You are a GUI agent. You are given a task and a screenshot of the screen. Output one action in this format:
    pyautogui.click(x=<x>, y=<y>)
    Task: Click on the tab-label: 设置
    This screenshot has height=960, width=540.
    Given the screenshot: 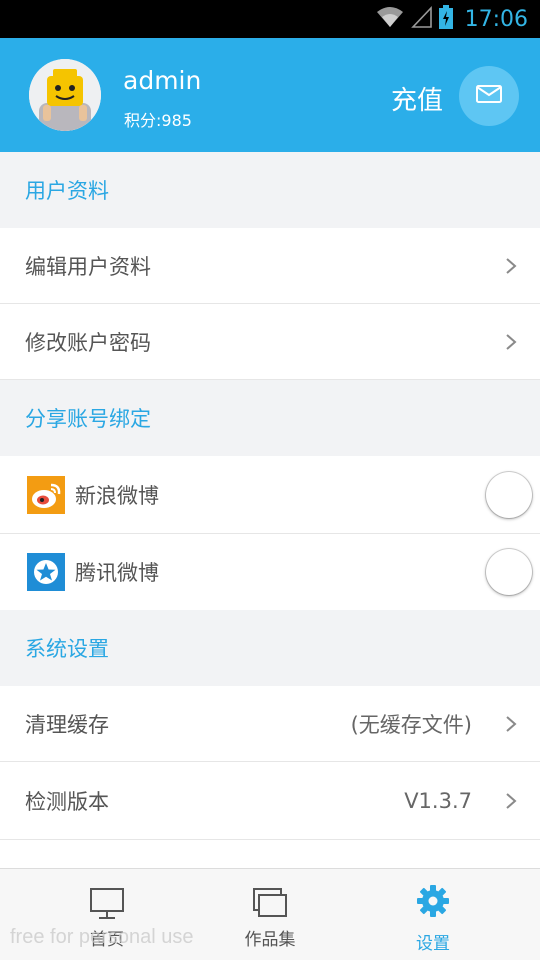 What is the action you would take?
    pyautogui.click(x=433, y=944)
    